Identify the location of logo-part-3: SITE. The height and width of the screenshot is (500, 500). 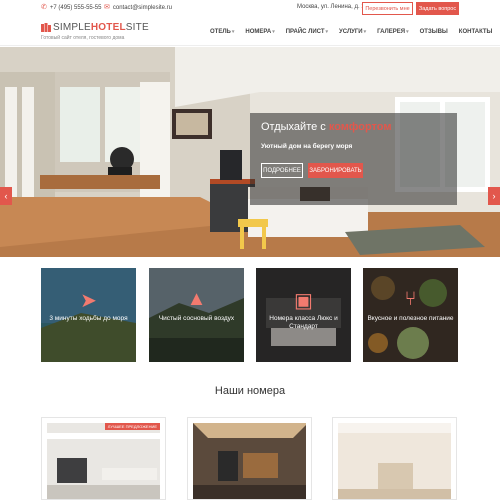
(137, 27).